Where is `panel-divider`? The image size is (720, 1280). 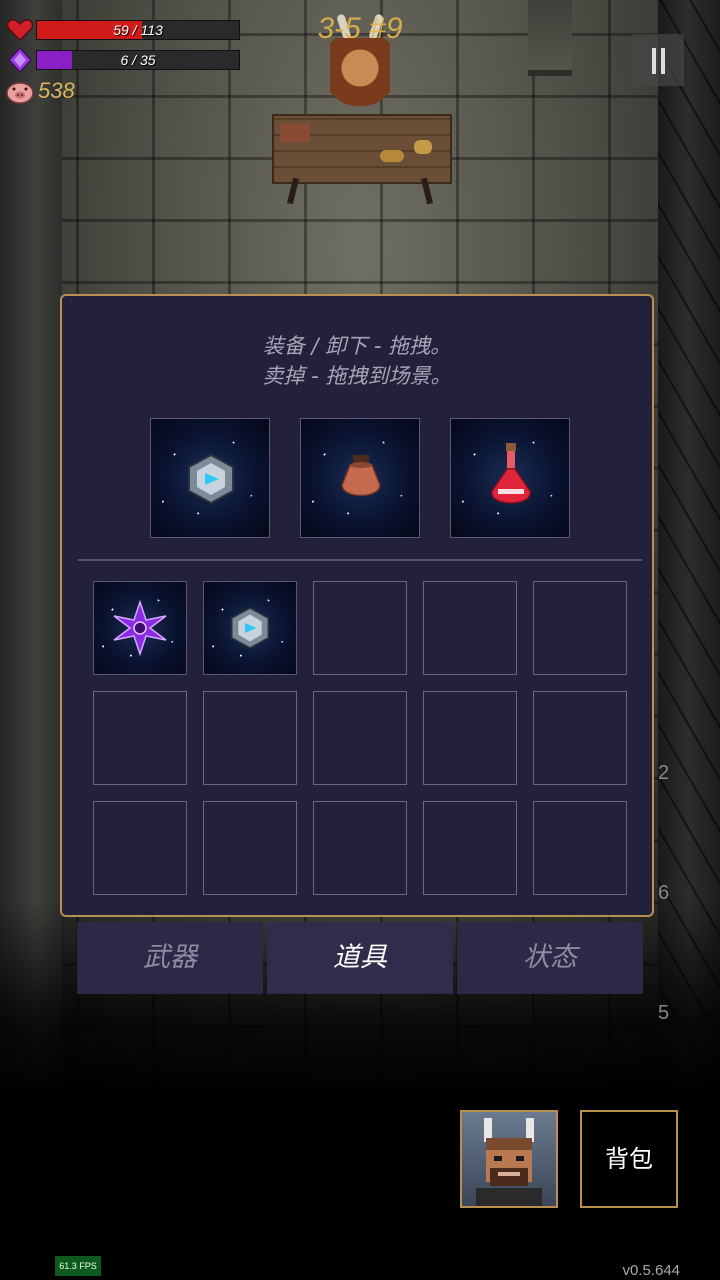
panel-divider is located at coordinates (360, 560).